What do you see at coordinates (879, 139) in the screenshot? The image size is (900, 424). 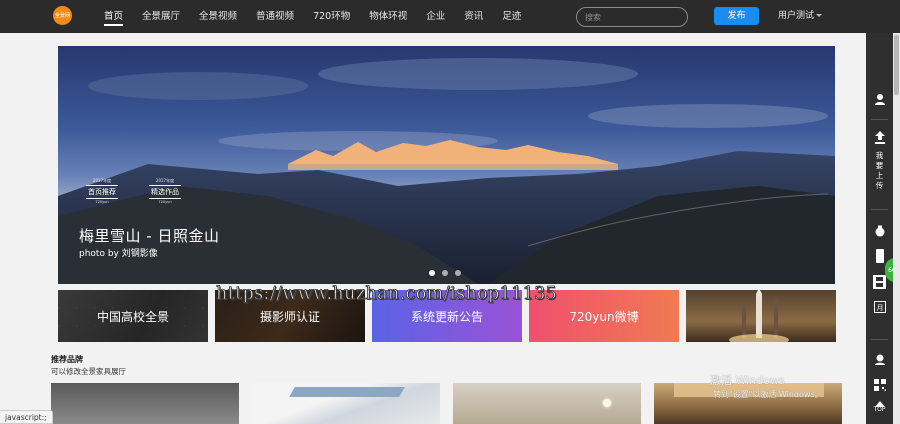 I see `upload-icon` at bounding box center [879, 139].